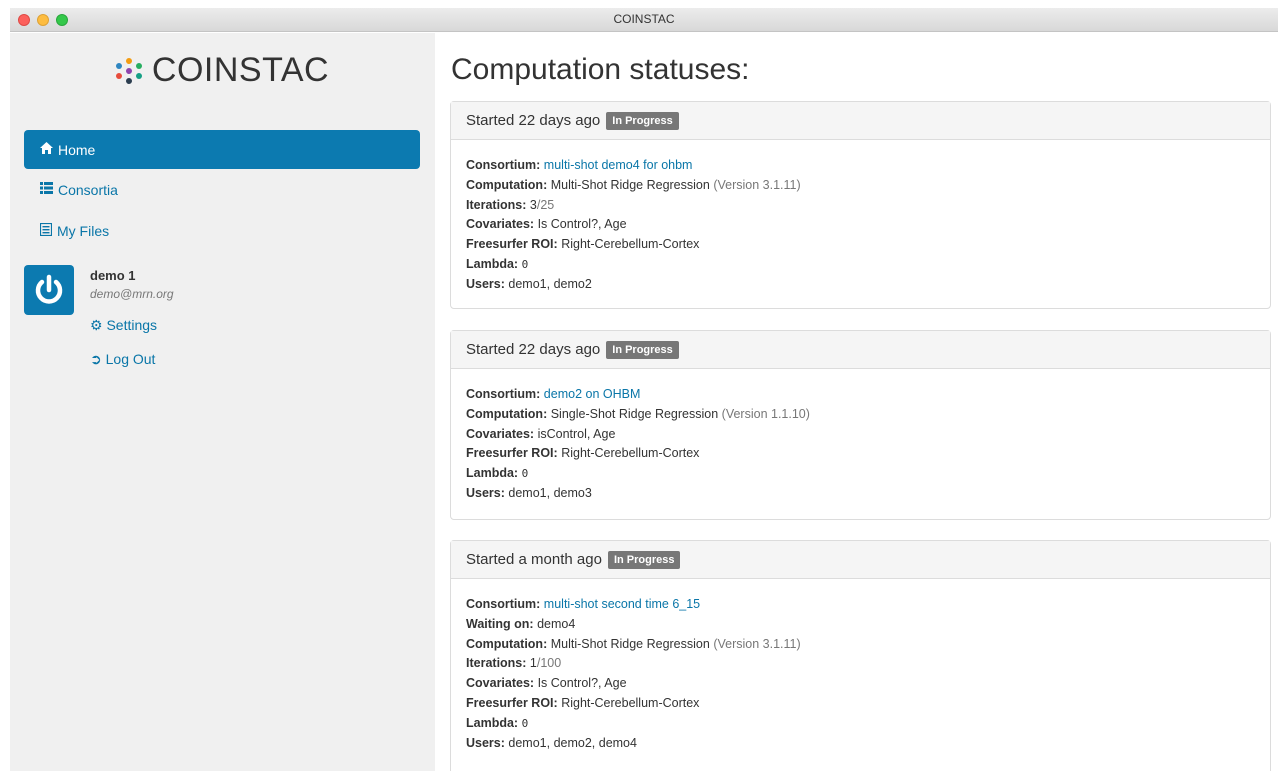  Describe the element at coordinates (46, 189) in the screenshot. I see `list-icon` at that location.